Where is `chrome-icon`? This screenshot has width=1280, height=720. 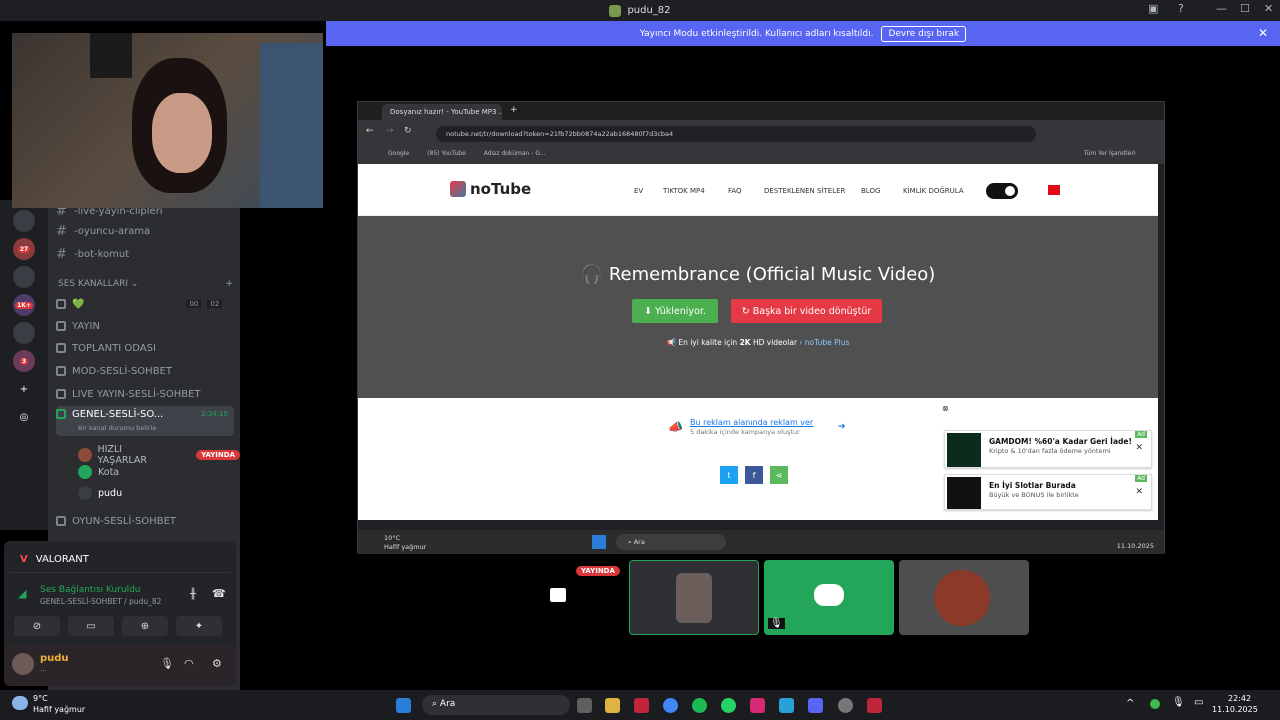 chrome-icon is located at coordinates (670, 705).